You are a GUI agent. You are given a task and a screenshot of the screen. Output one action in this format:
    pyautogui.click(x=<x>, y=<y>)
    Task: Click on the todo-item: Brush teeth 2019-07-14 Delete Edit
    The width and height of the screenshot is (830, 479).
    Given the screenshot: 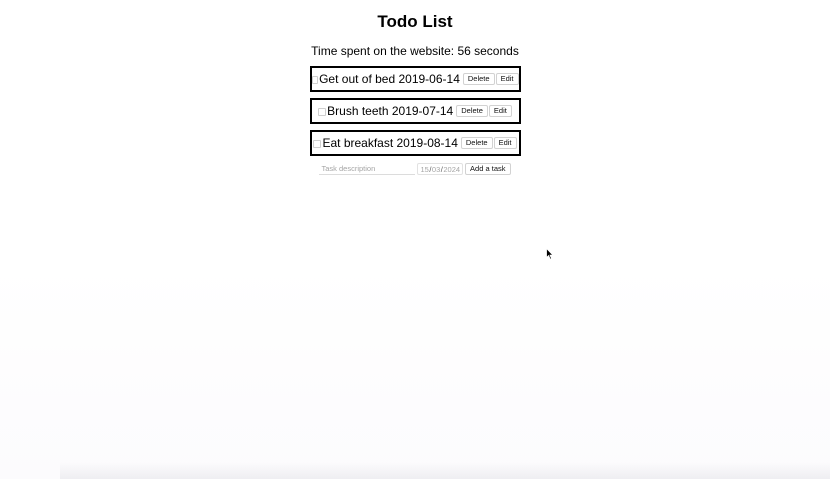 What is the action you would take?
    pyautogui.click(x=415, y=111)
    